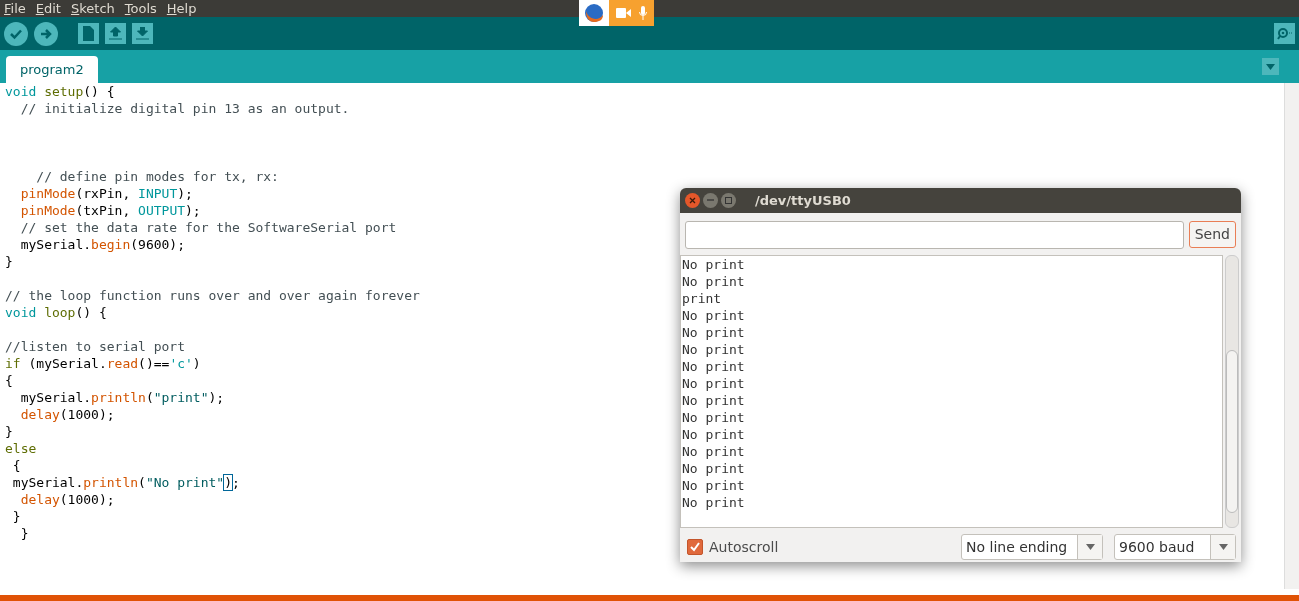 This screenshot has width=1299, height=601. I want to click on arrow-right-icon, so click(46, 33).